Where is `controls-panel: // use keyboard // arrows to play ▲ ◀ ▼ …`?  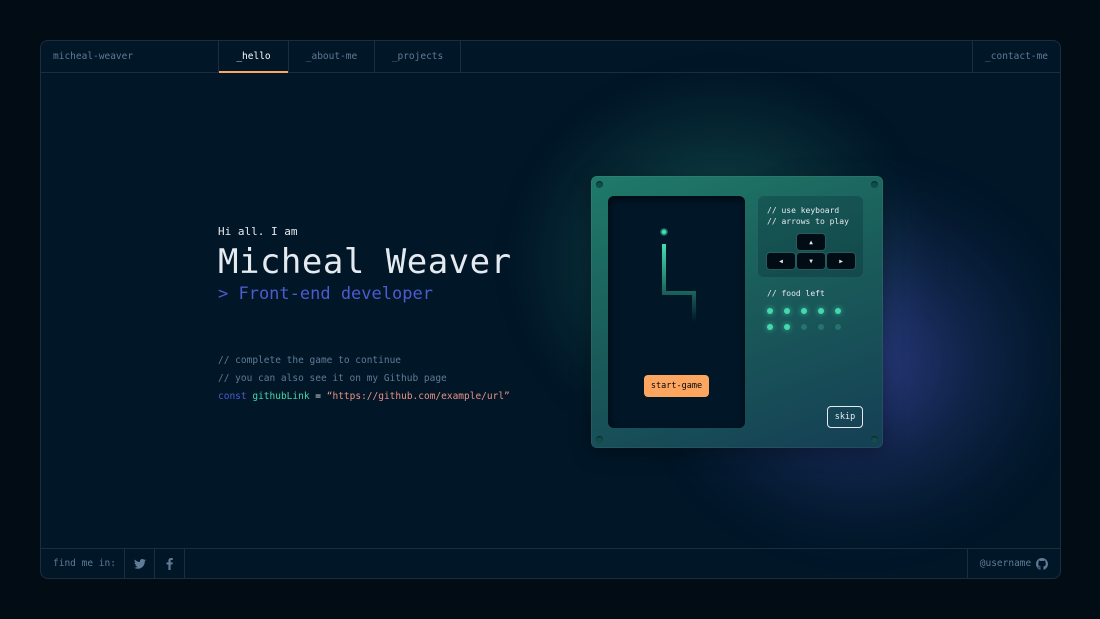
controls-panel: // use keyboard // arrows to play ▲ ◀ ▼ … is located at coordinates (810, 236).